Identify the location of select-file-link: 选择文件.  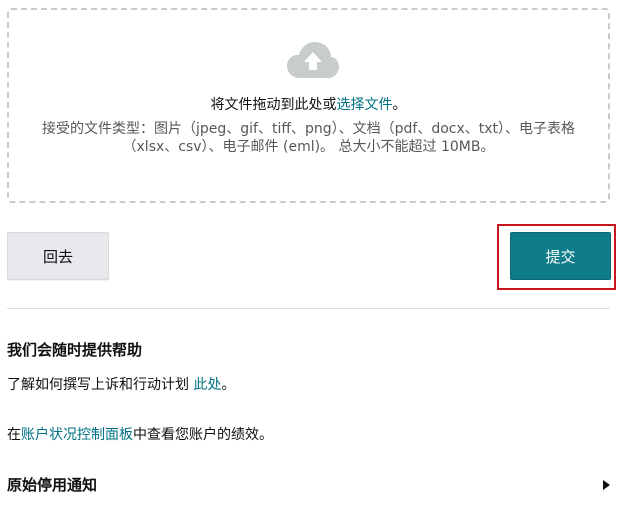
(365, 105).